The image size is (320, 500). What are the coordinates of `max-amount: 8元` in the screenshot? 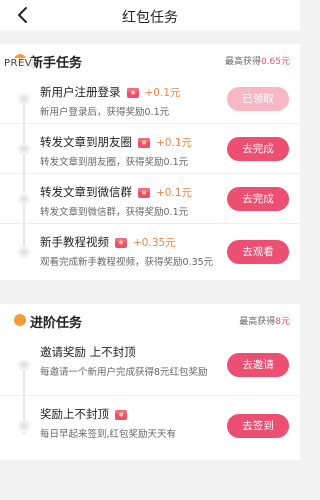 It's located at (282, 322).